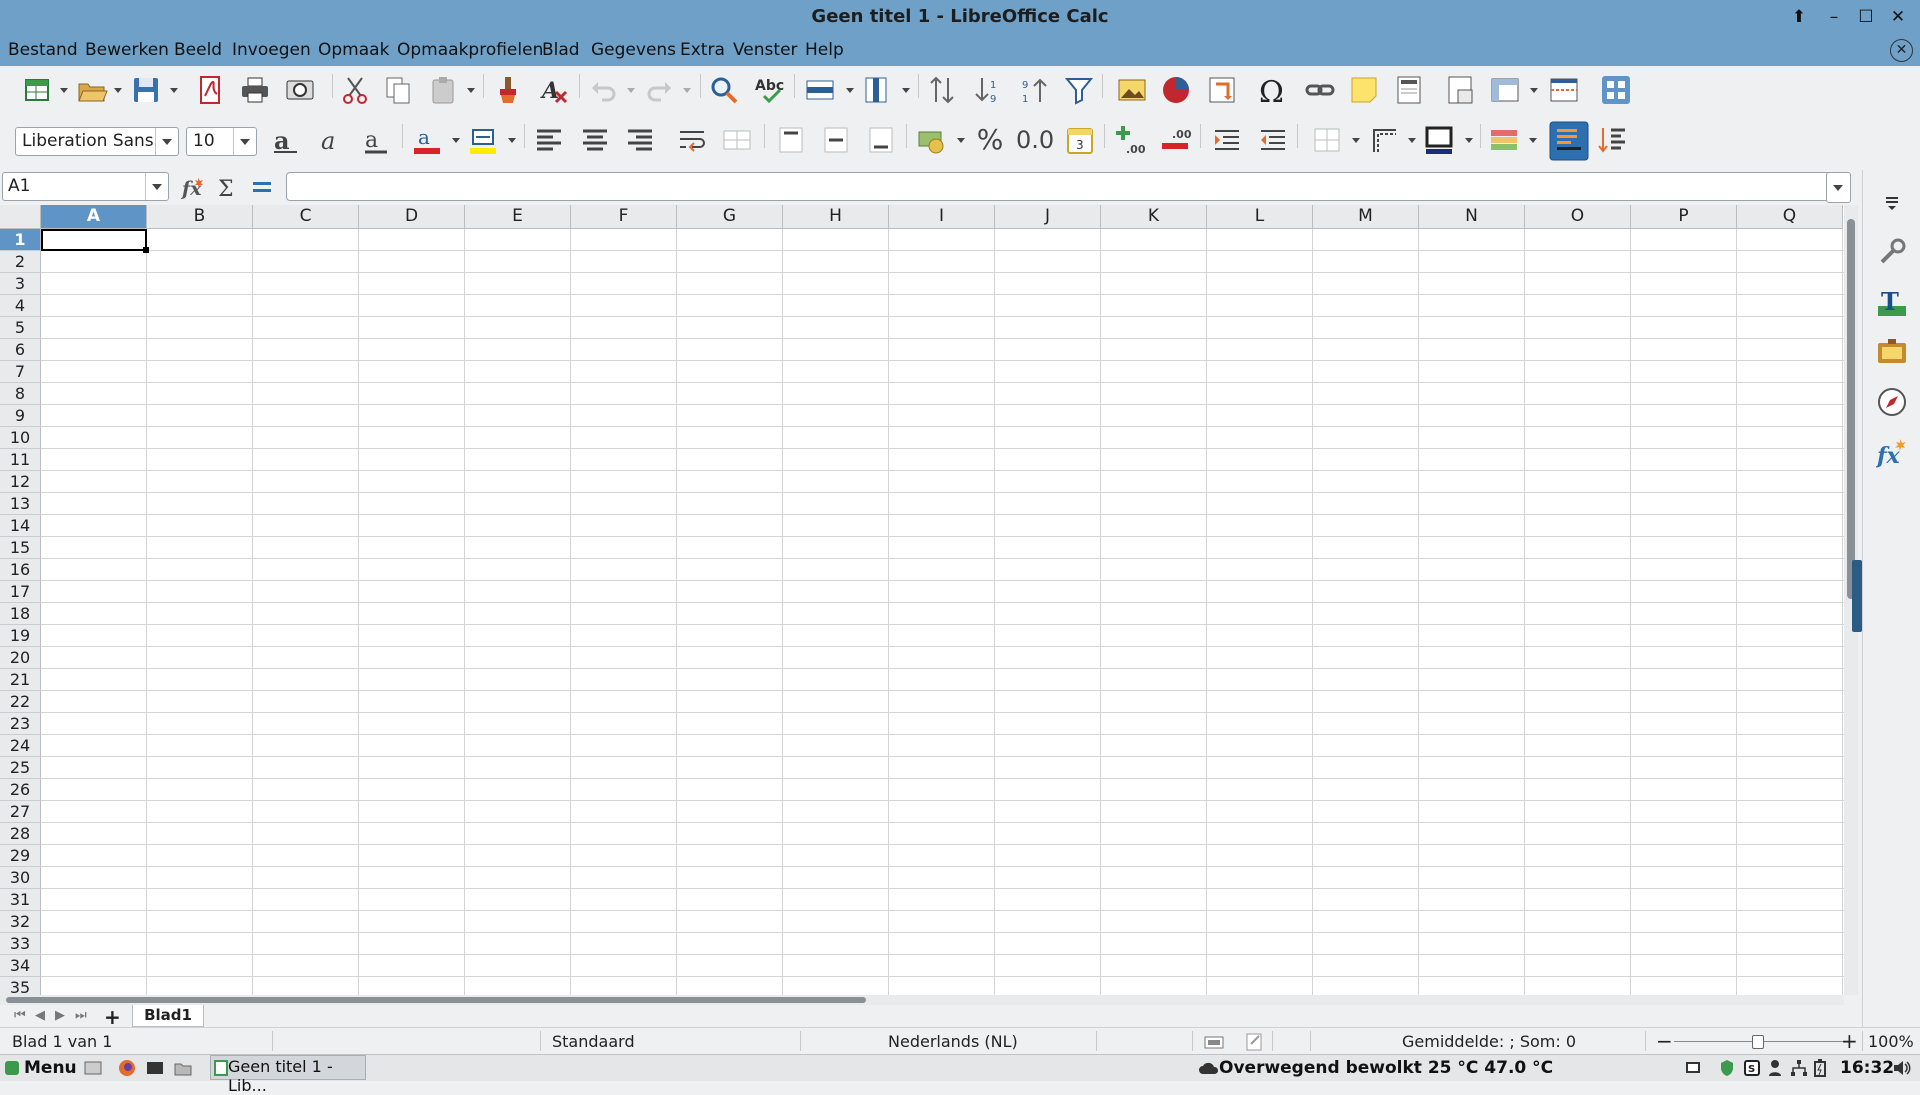 The height and width of the screenshot is (1095, 1920). Describe the element at coordinates (20, 284) in the screenshot. I see `row-header-3: 3` at that location.